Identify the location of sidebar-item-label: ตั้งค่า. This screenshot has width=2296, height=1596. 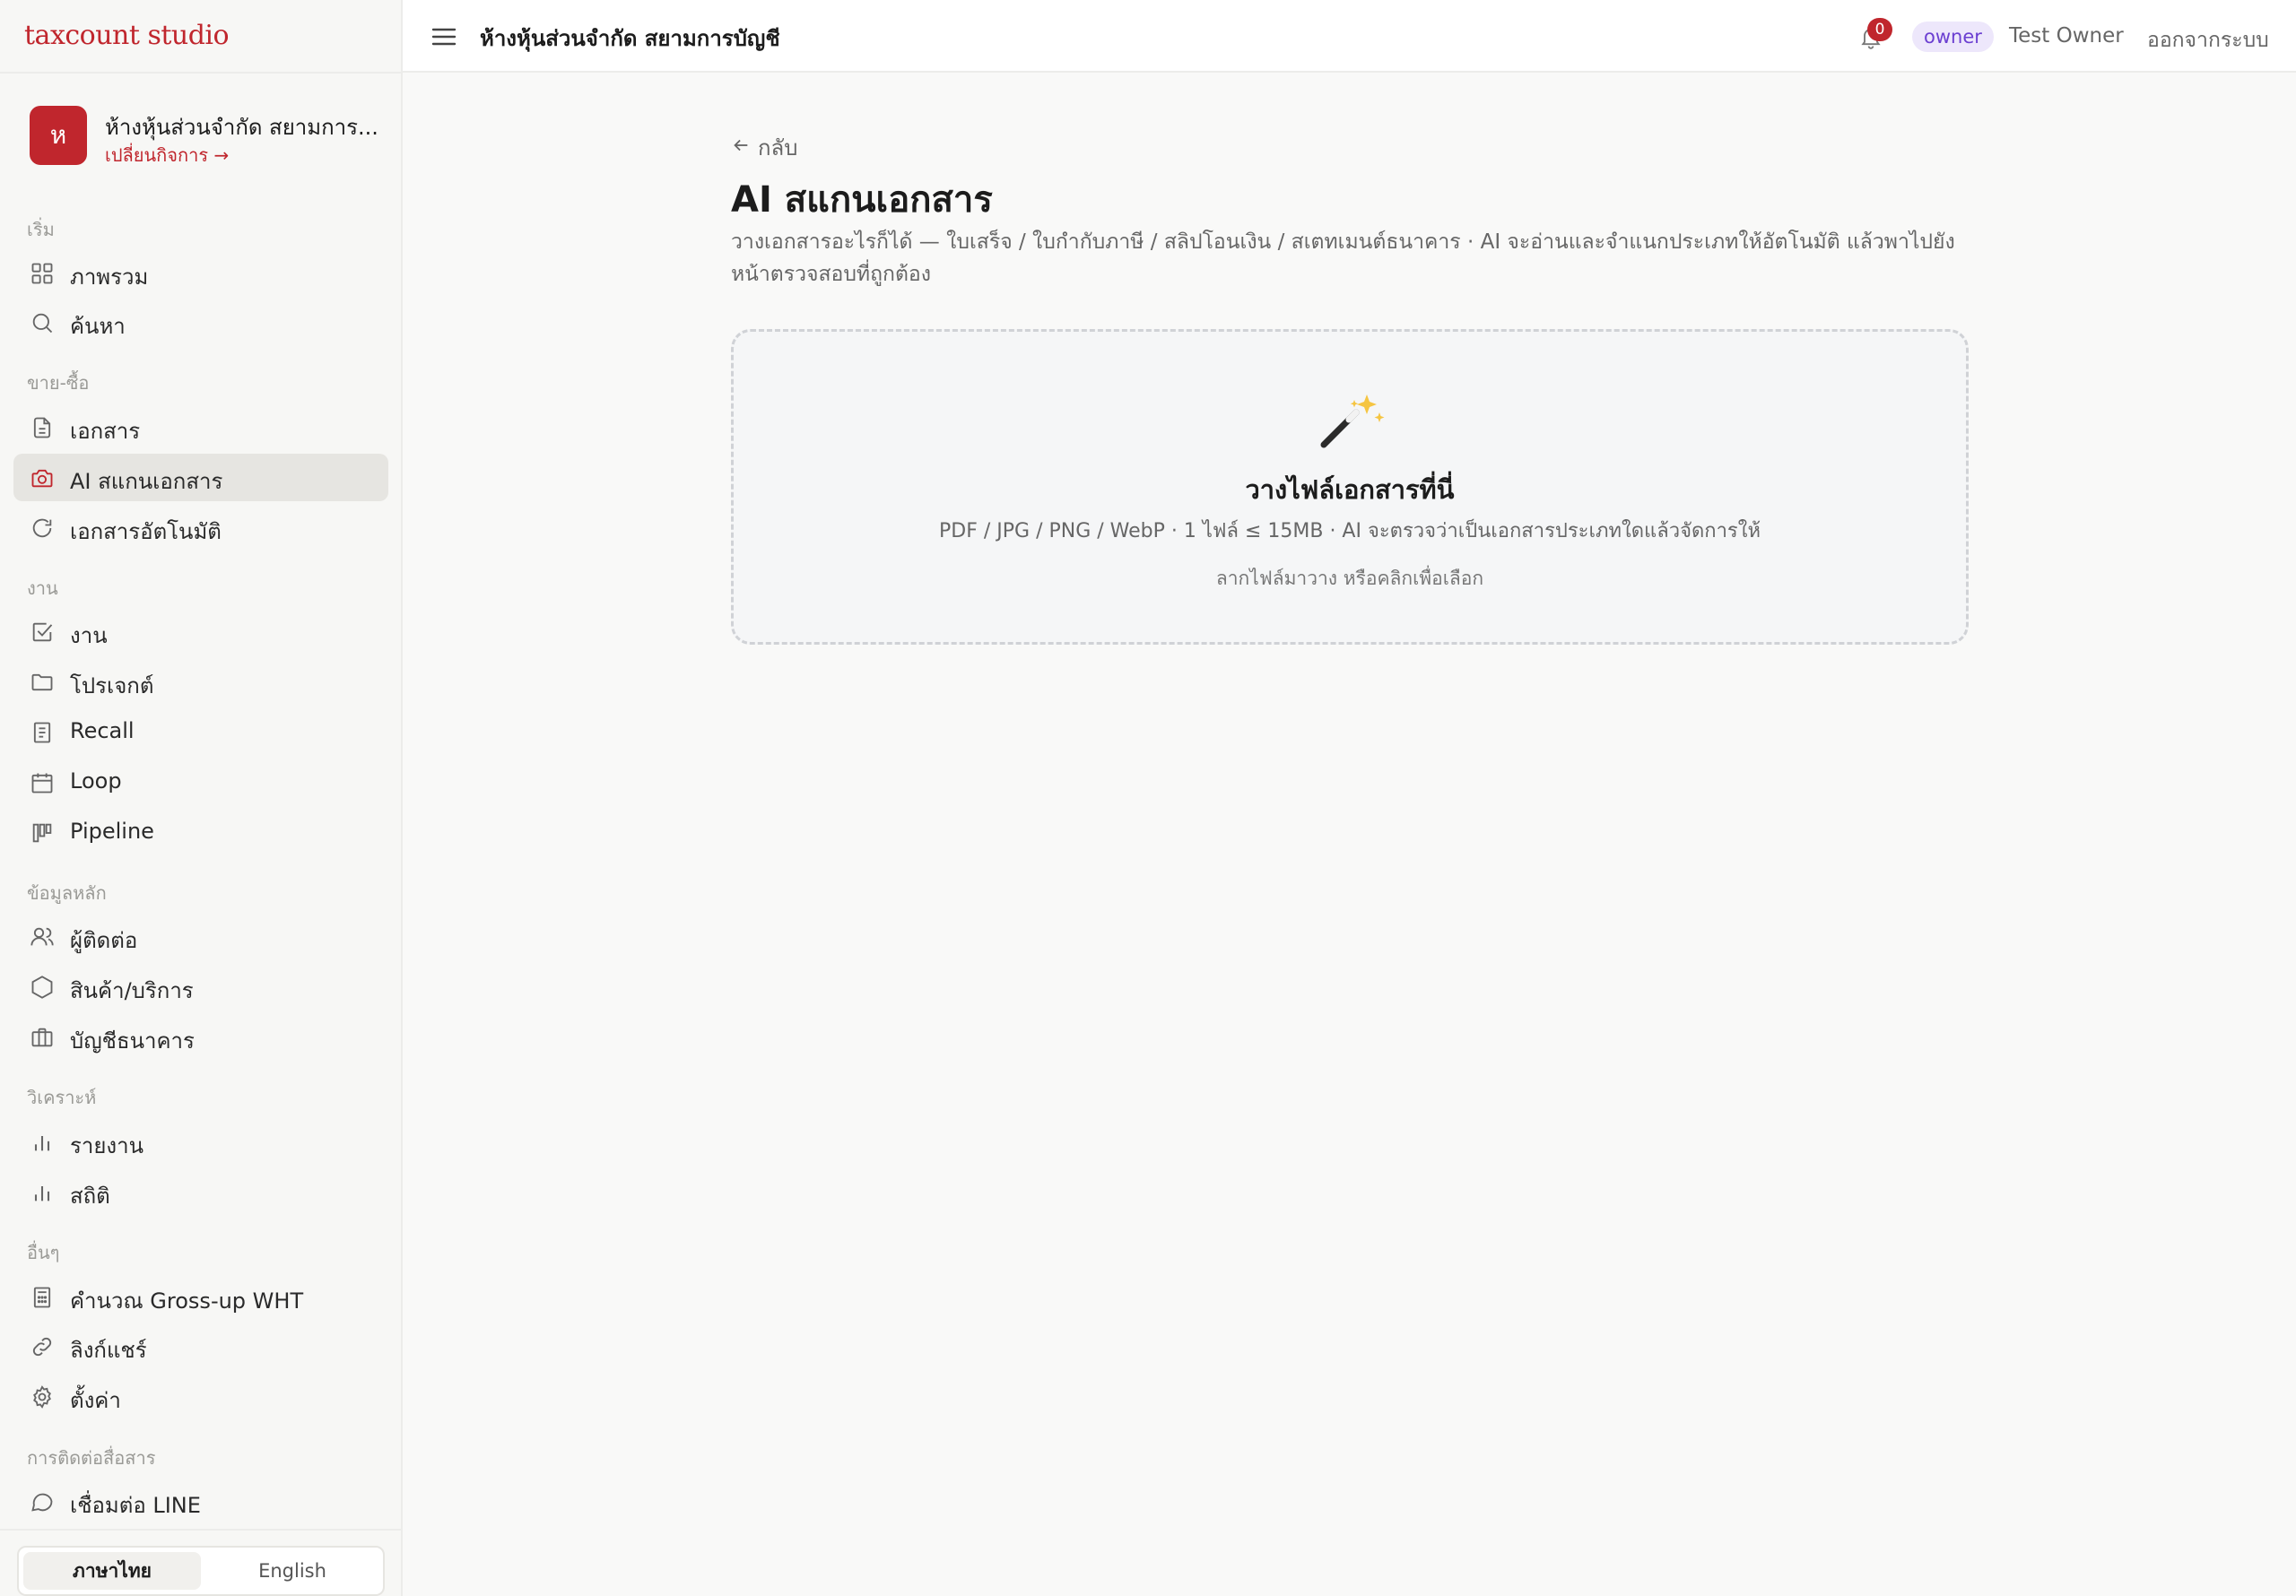
(95, 1400).